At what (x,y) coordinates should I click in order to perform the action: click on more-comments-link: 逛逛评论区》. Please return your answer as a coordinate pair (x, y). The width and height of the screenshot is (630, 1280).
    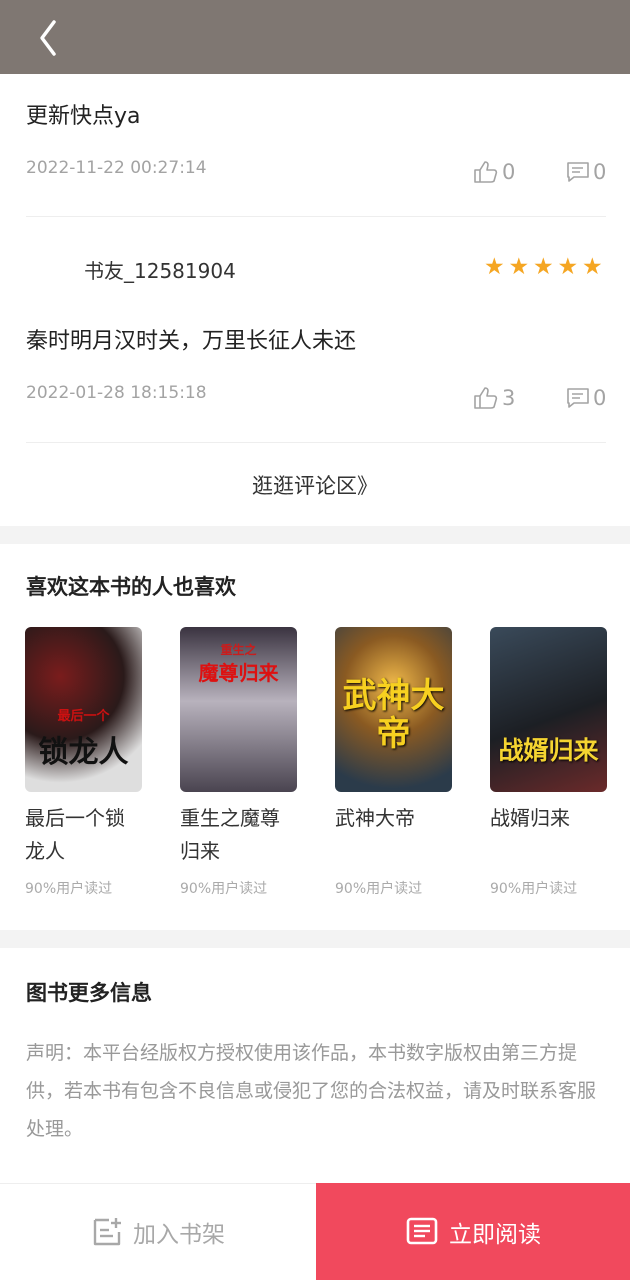
    Looking at the image, I should click on (315, 485).